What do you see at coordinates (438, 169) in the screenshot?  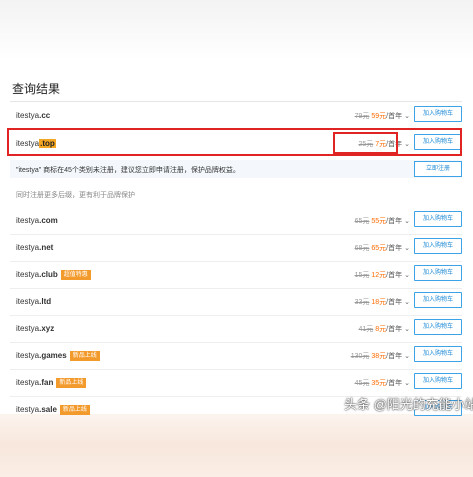 I see `register-now-button: 立即注册` at bounding box center [438, 169].